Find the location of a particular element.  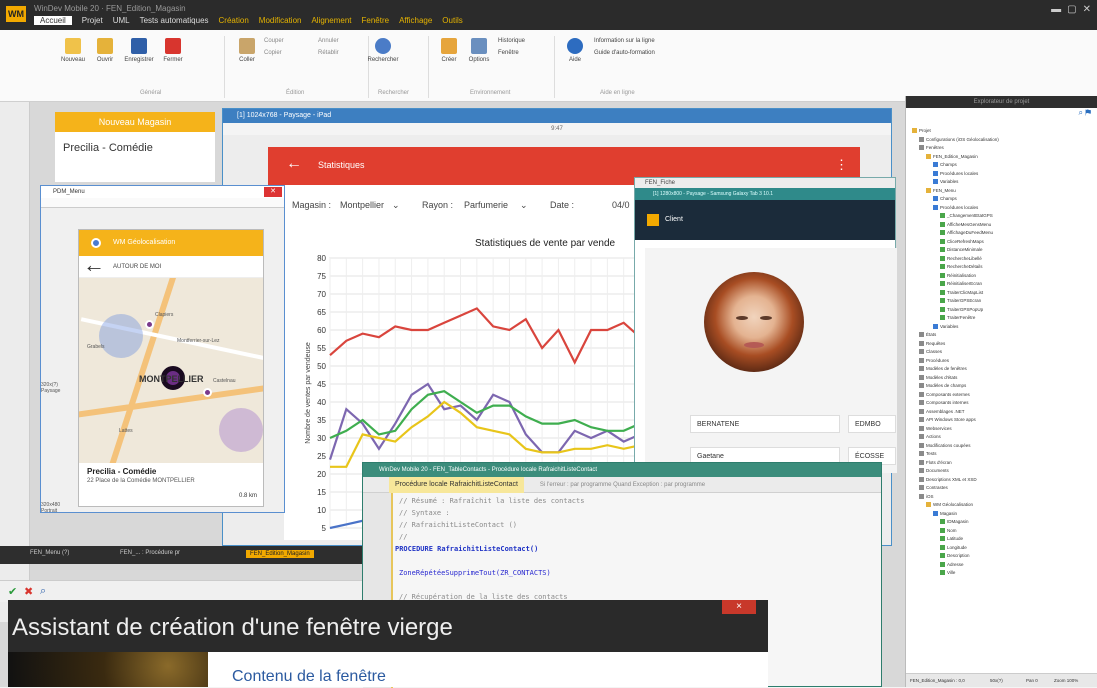

doc-tab-active: FEN_Edition_Magasin is located at coordinates (280, 554).